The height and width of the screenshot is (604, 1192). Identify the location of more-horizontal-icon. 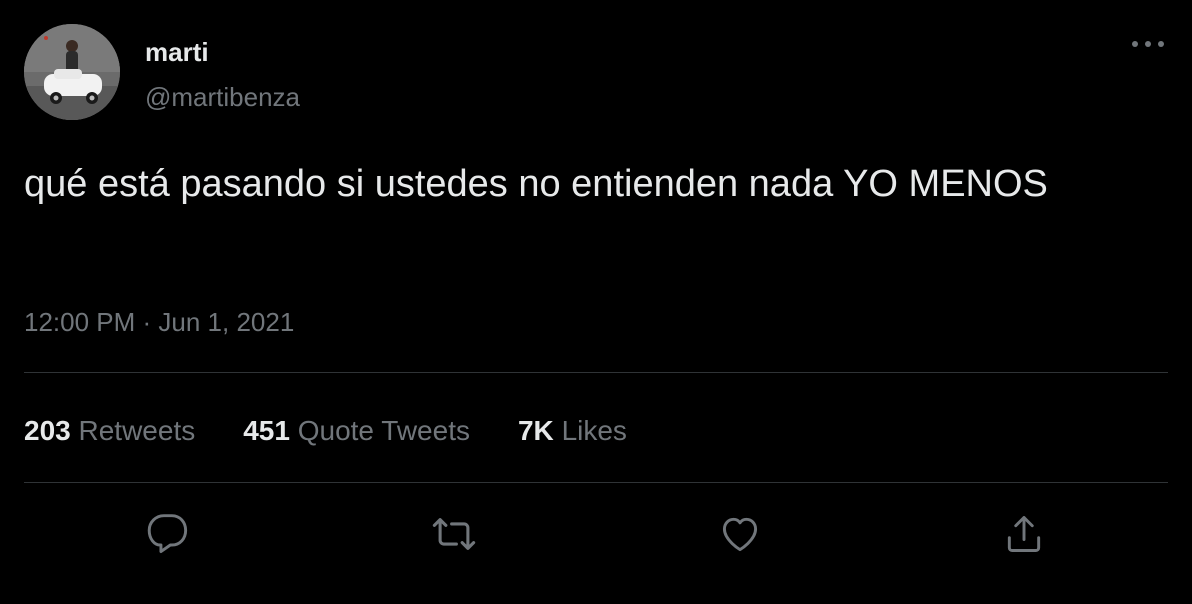
(1148, 44).